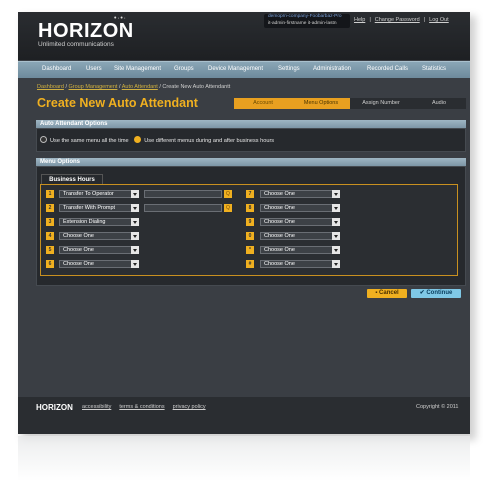  Describe the element at coordinates (332, 69) in the screenshot. I see `nav-administration: Administration` at that location.